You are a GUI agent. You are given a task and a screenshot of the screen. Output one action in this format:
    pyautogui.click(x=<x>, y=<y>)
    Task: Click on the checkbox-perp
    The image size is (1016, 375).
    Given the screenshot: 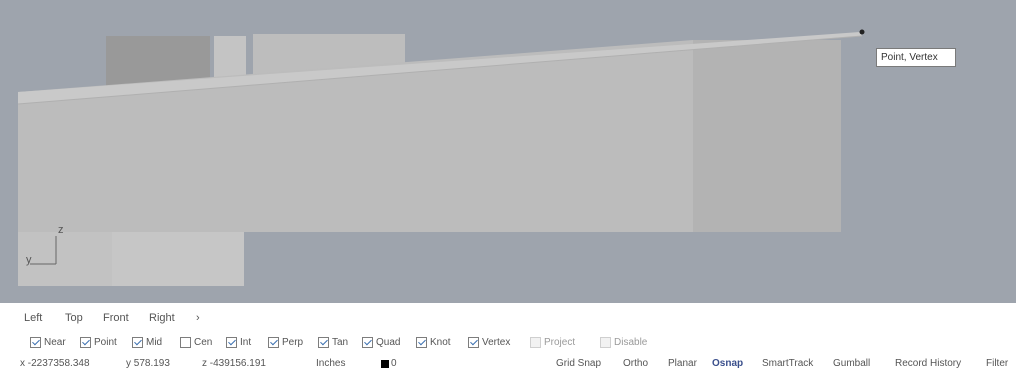 What is the action you would take?
    pyautogui.click(x=273, y=342)
    